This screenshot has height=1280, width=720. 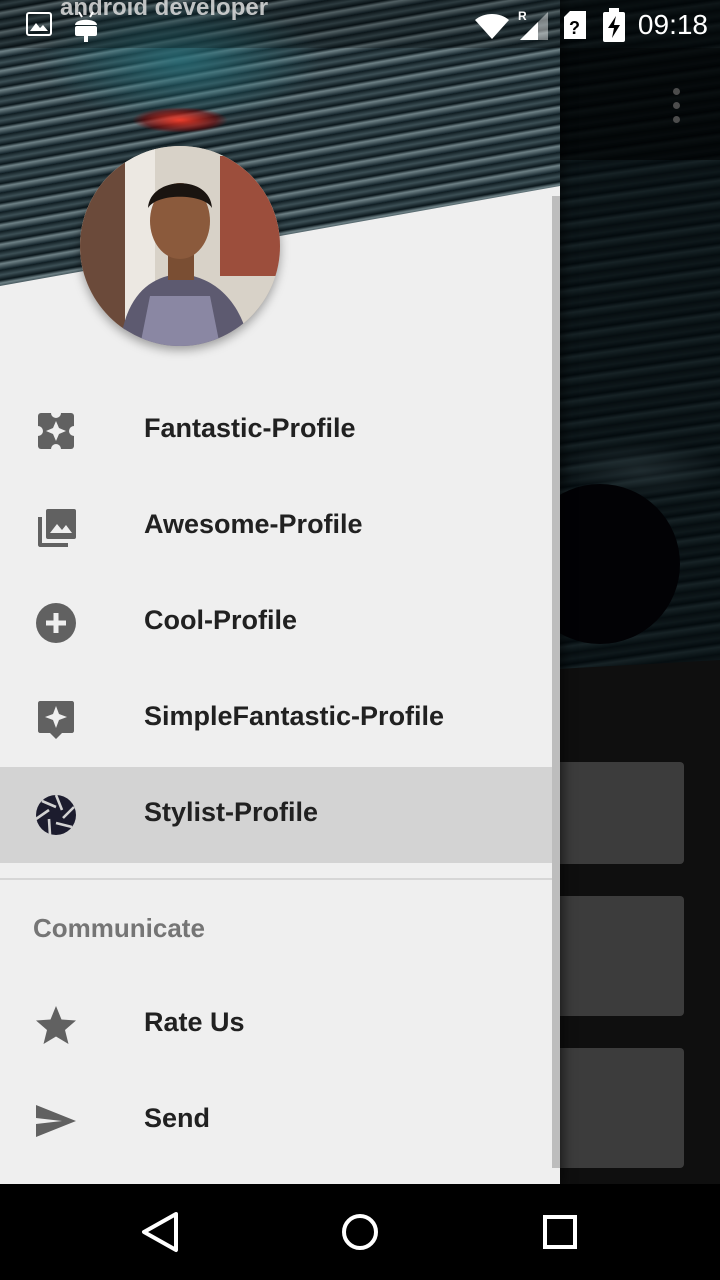 What do you see at coordinates (250, 428) in the screenshot?
I see `nav-item-label: Fantastic-Profile` at bounding box center [250, 428].